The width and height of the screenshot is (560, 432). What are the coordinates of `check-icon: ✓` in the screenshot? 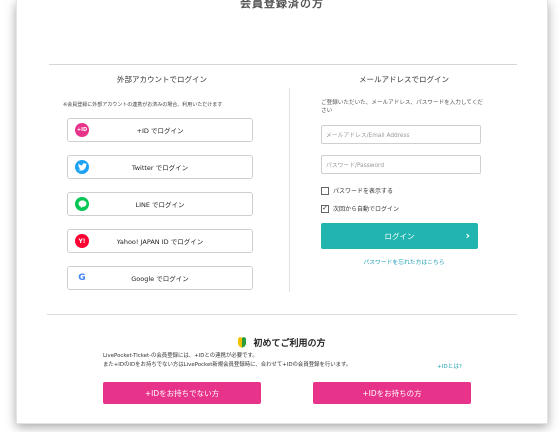 It's located at (325, 208).